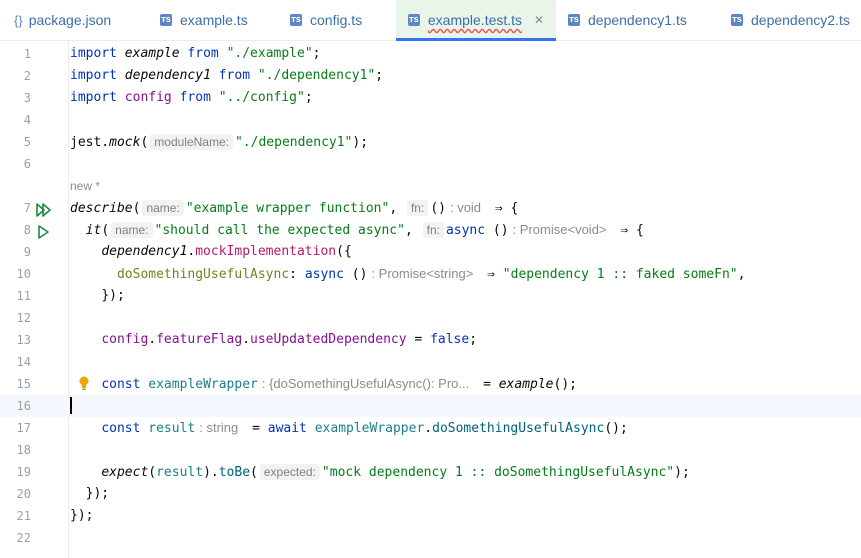 This screenshot has width=861, height=558. I want to click on line-number: 7, so click(27, 208).